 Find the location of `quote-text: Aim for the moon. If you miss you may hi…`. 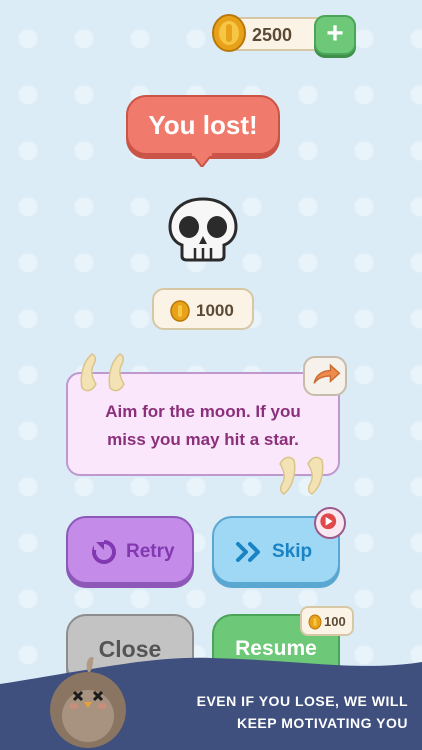

quote-text: Aim for the moon. If you miss you may hi… is located at coordinates (203, 426).